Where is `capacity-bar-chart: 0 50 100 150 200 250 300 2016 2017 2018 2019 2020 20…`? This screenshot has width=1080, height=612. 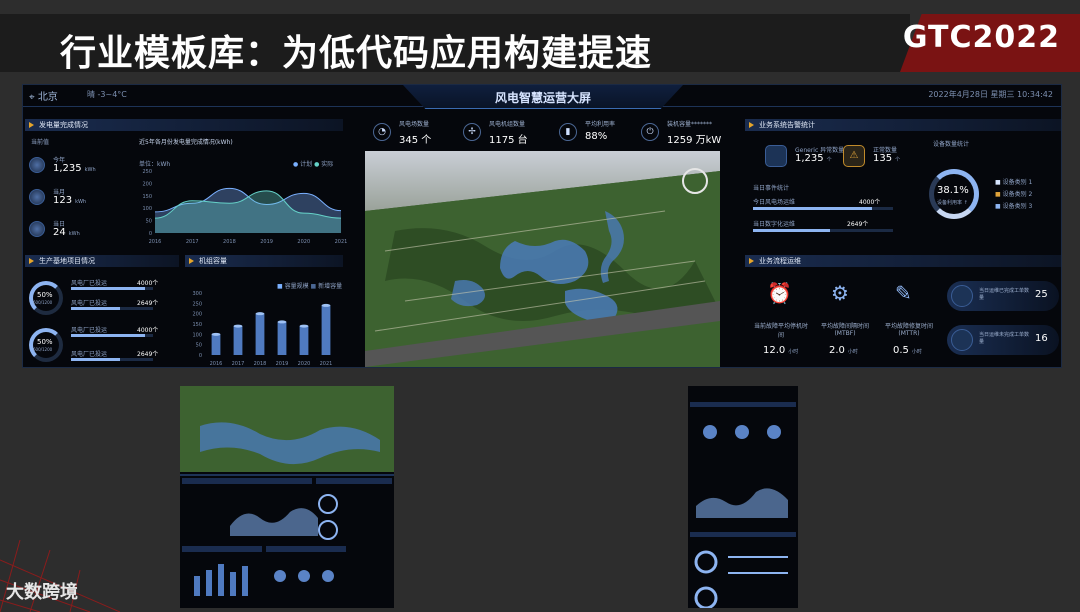 capacity-bar-chart: 0 50 100 150 200 250 300 2016 2017 2018 2019 2020 20… is located at coordinates (262, 329).